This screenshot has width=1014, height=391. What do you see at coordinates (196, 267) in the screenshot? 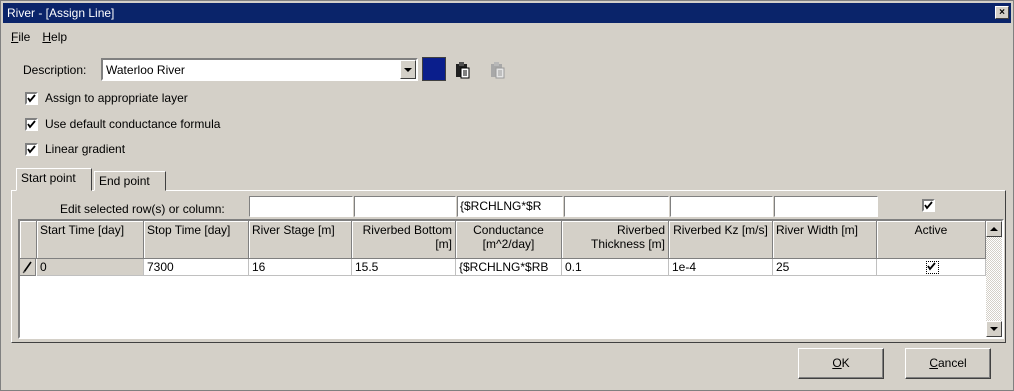
I see `cell-stop-time: 7300` at bounding box center [196, 267].